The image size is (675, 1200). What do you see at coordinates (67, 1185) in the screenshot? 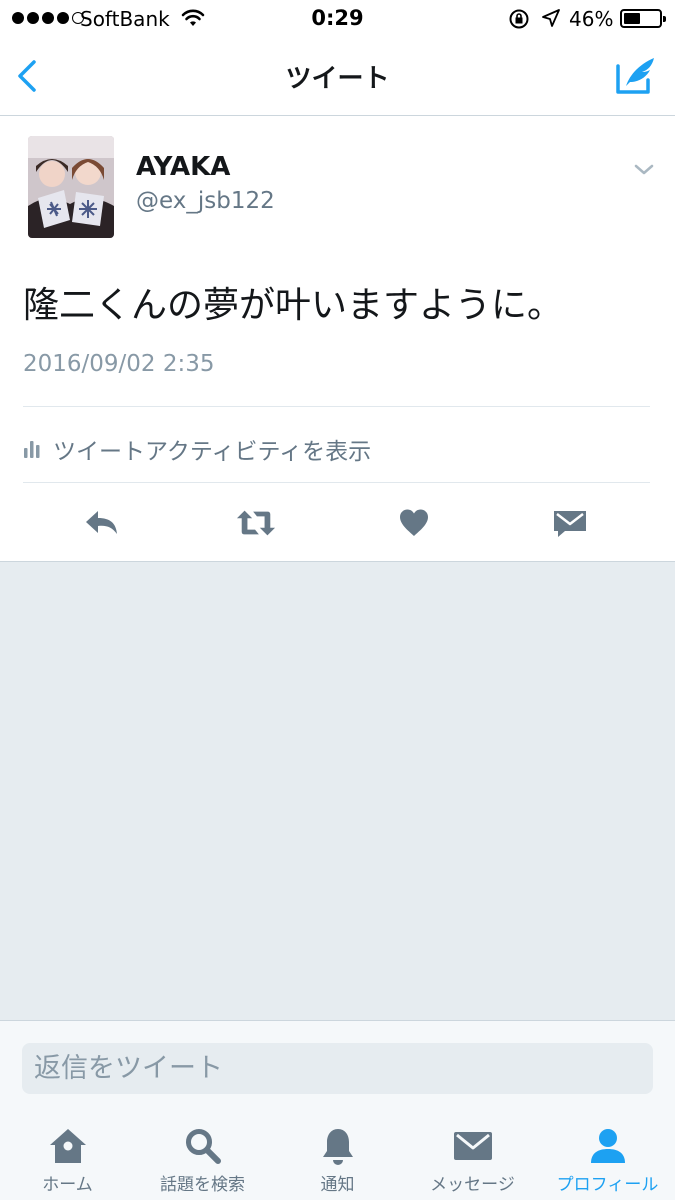
I see `tab-label: ホーム` at bounding box center [67, 1185].